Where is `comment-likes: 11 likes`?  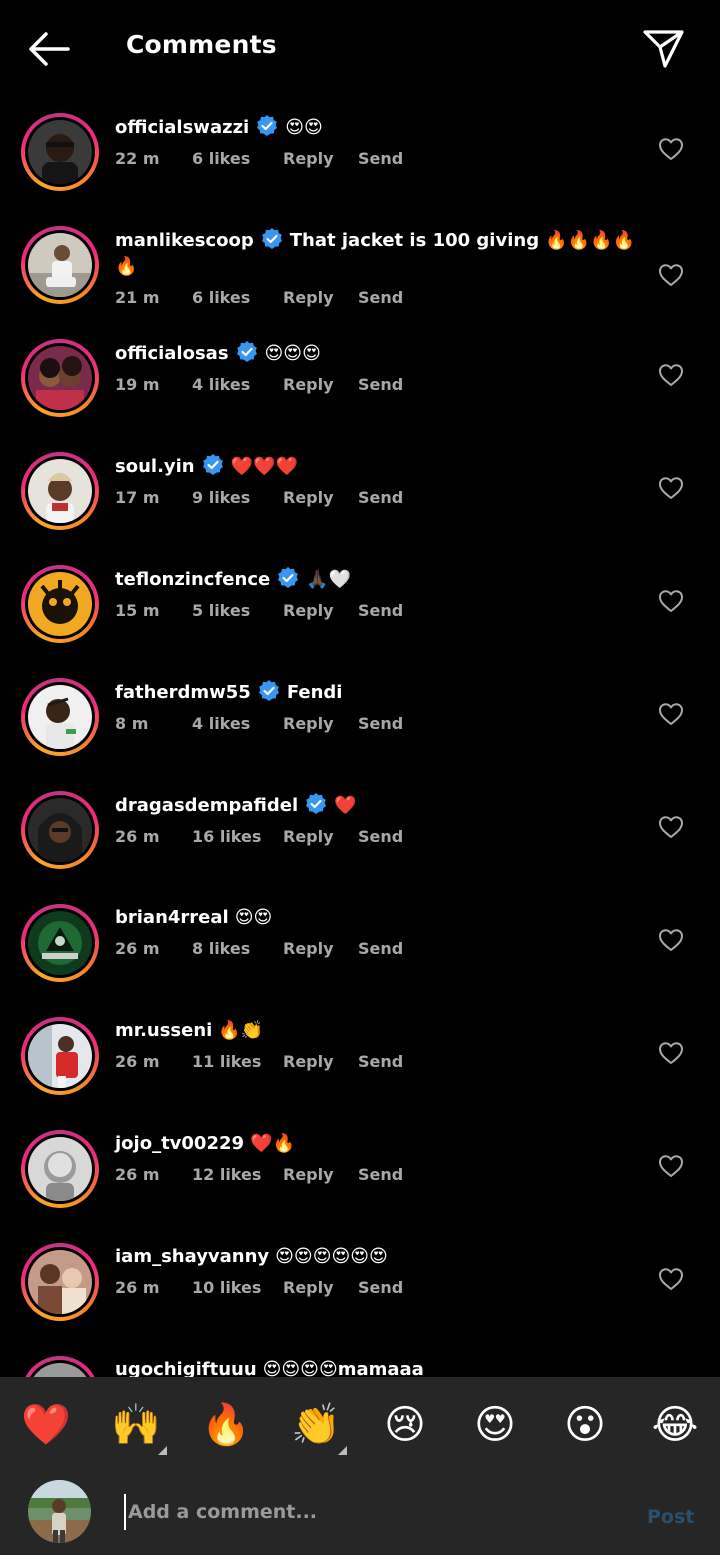 comment-likes: 11 likes is located at coordinates (237, 1062).